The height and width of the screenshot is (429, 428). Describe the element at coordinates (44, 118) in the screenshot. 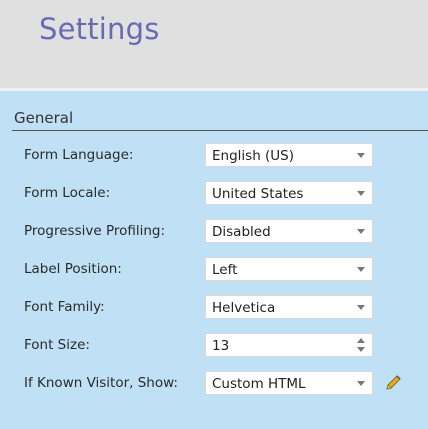

I see `section-title-general: General` at that location.